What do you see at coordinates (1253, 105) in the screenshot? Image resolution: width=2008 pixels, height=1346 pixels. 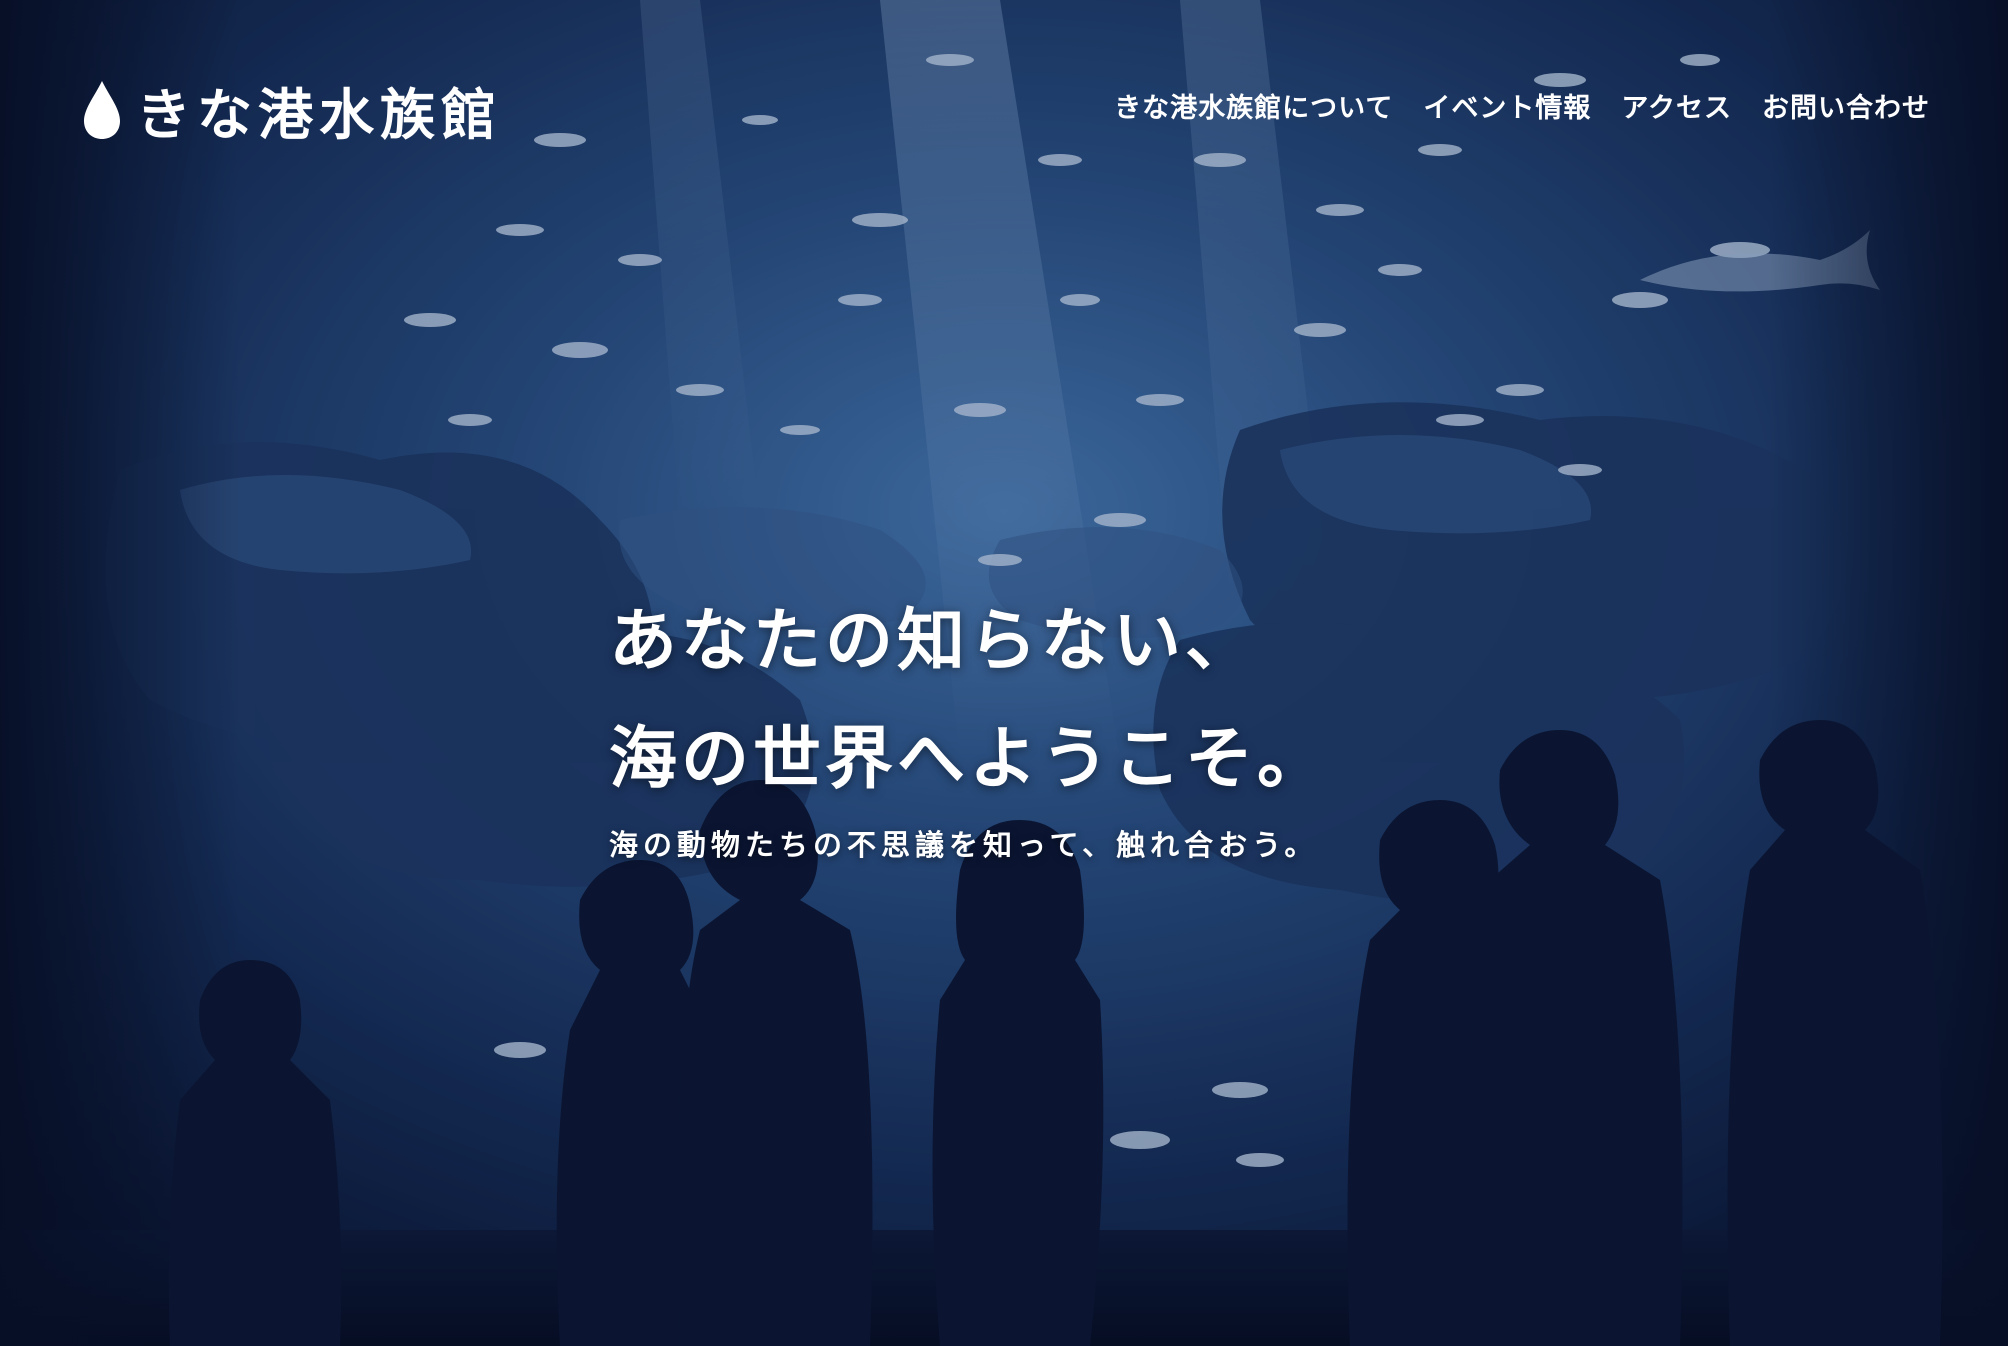 I see `nav-item-about: きな港水族館について` at bounding box center [1253, 105].